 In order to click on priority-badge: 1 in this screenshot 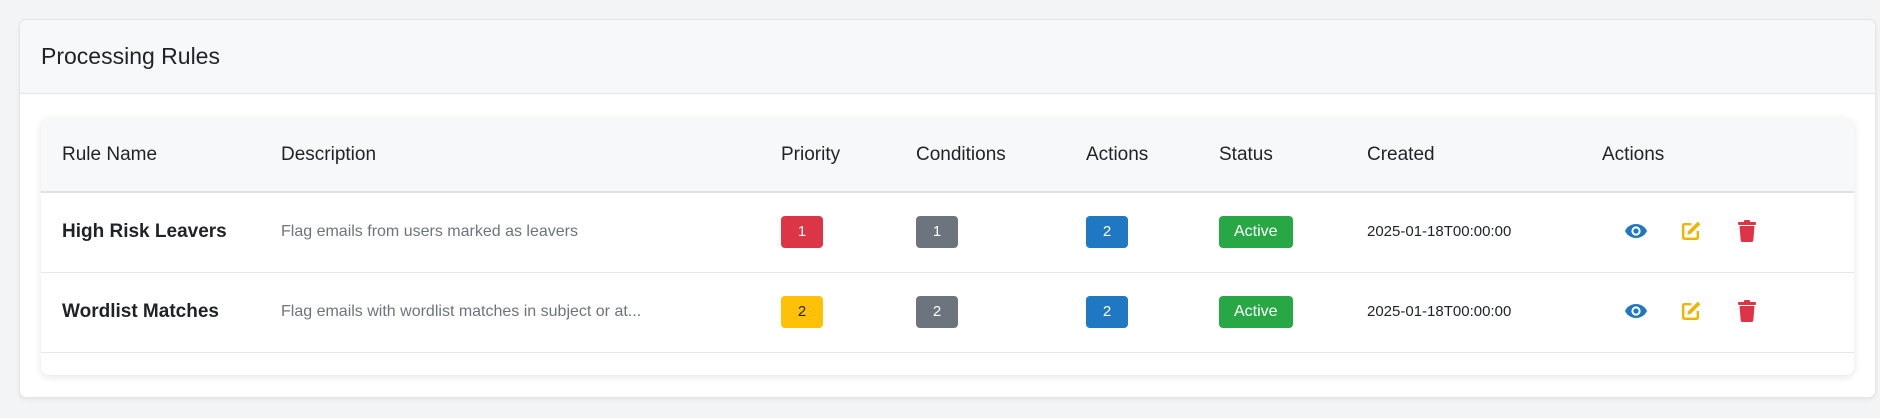, I will do `click(802, 232)`.